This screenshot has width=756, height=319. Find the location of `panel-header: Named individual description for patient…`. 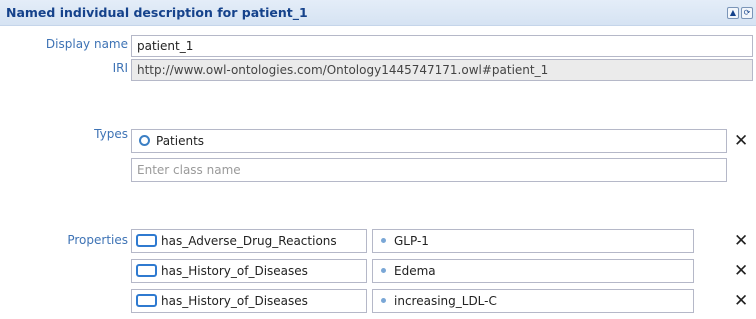

panel-header: Named individual description for patient… is located at coordinates (378, 13).